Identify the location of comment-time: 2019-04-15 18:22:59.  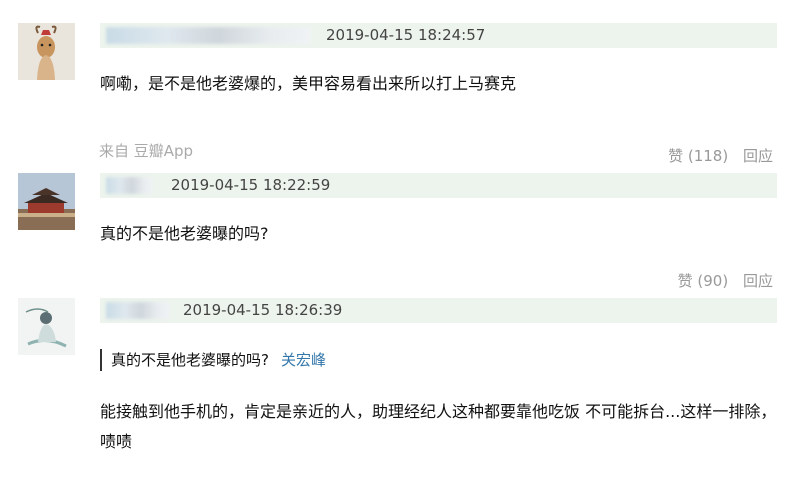
(251, 185).